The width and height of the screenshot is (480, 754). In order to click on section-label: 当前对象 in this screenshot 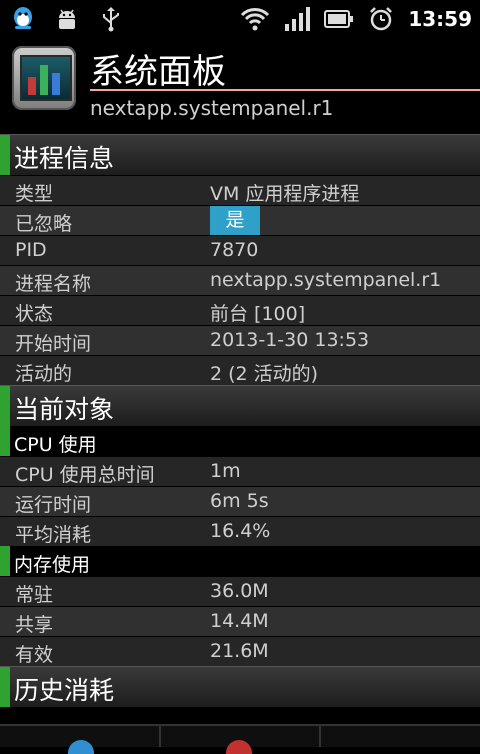, I will do `click(64, 409)`.